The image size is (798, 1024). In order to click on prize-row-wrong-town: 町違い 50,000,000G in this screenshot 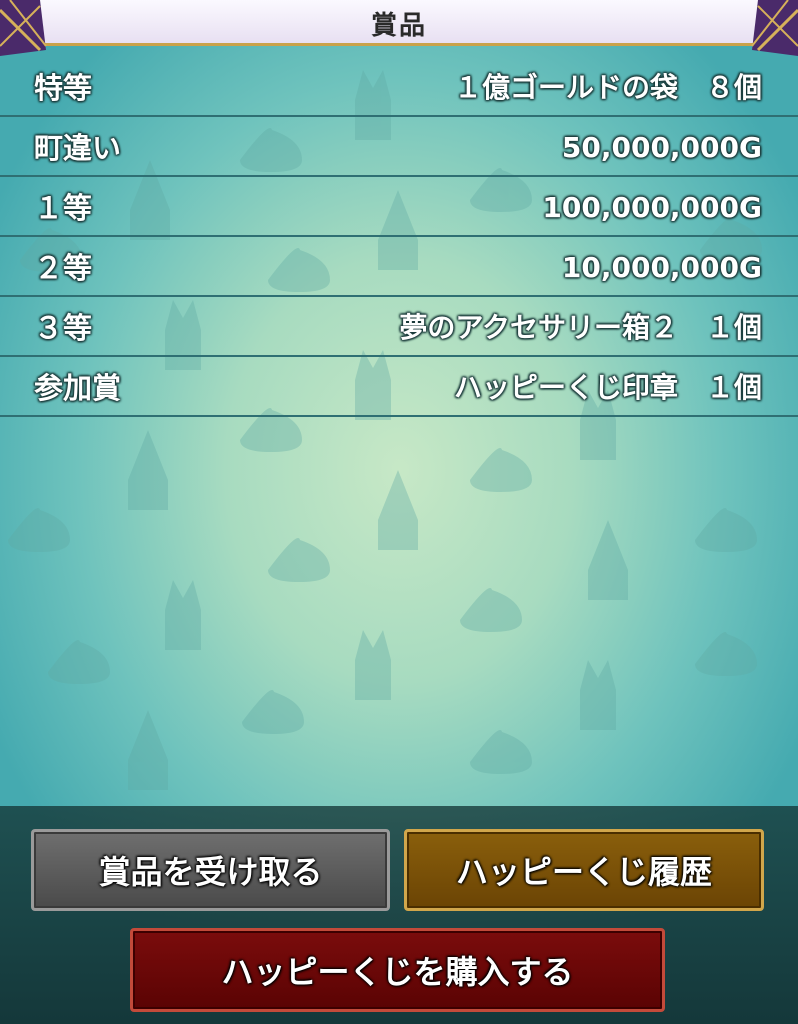, I will do `click(399, 147)`.